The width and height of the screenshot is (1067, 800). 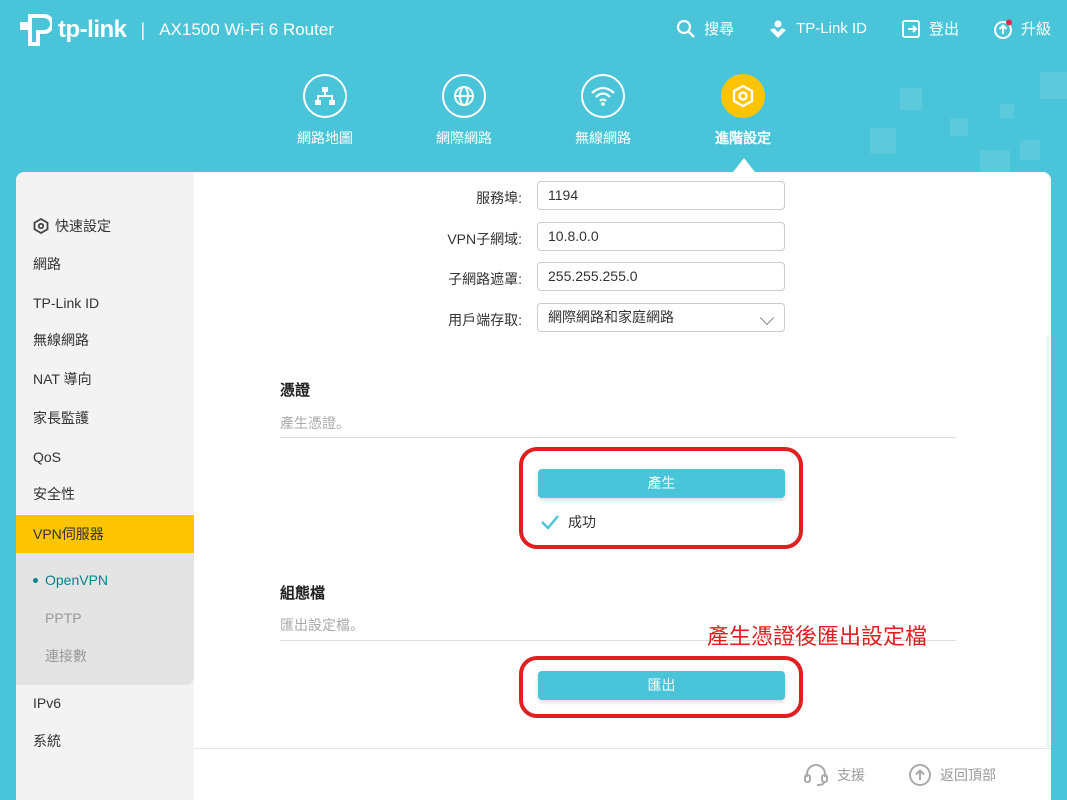 I want to click on mask-row: 子網路遮罩: 255.255.255.0, so click(x=622, y=277).